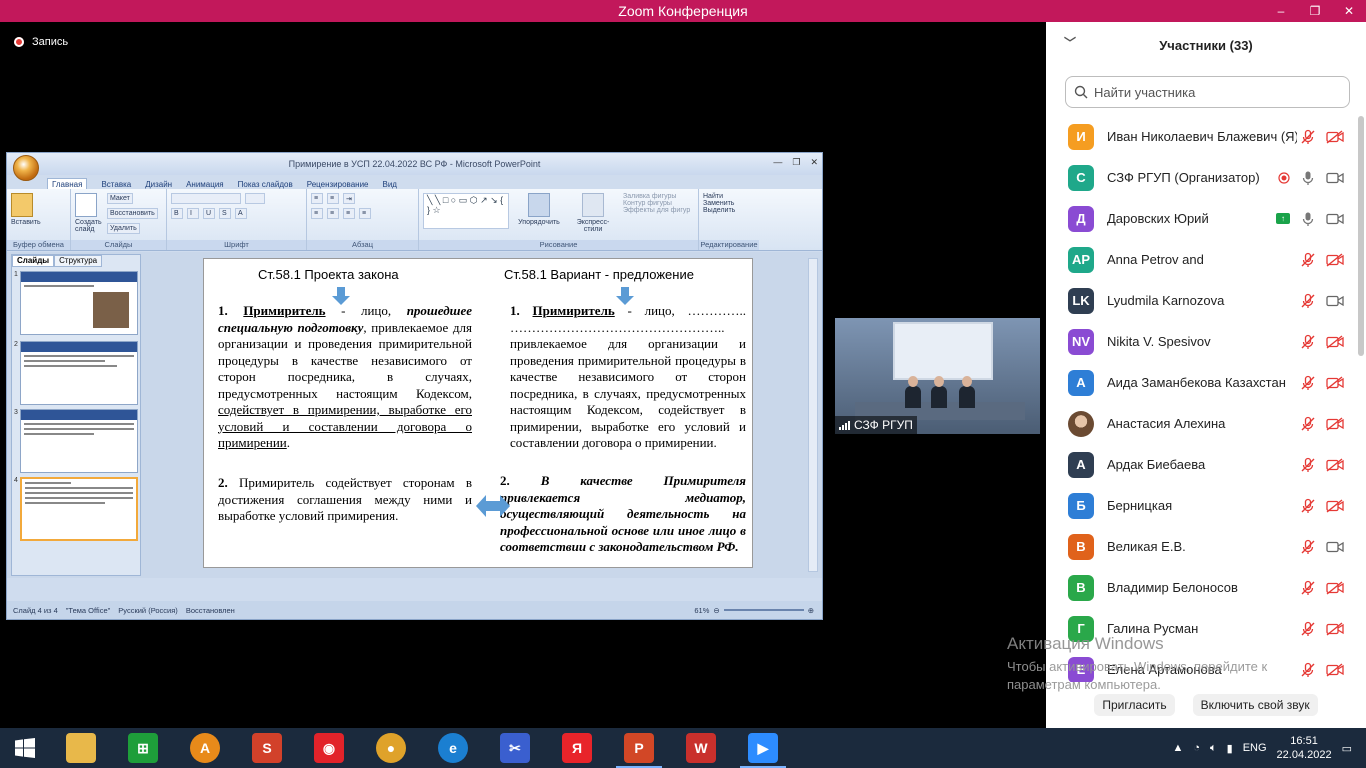 The width and height of the screenshot is (1366, 768). What do you see at coordinates (123, 228) in the screenshot?
I see `delete-button: Удалить` at bounding box center [123, 228].